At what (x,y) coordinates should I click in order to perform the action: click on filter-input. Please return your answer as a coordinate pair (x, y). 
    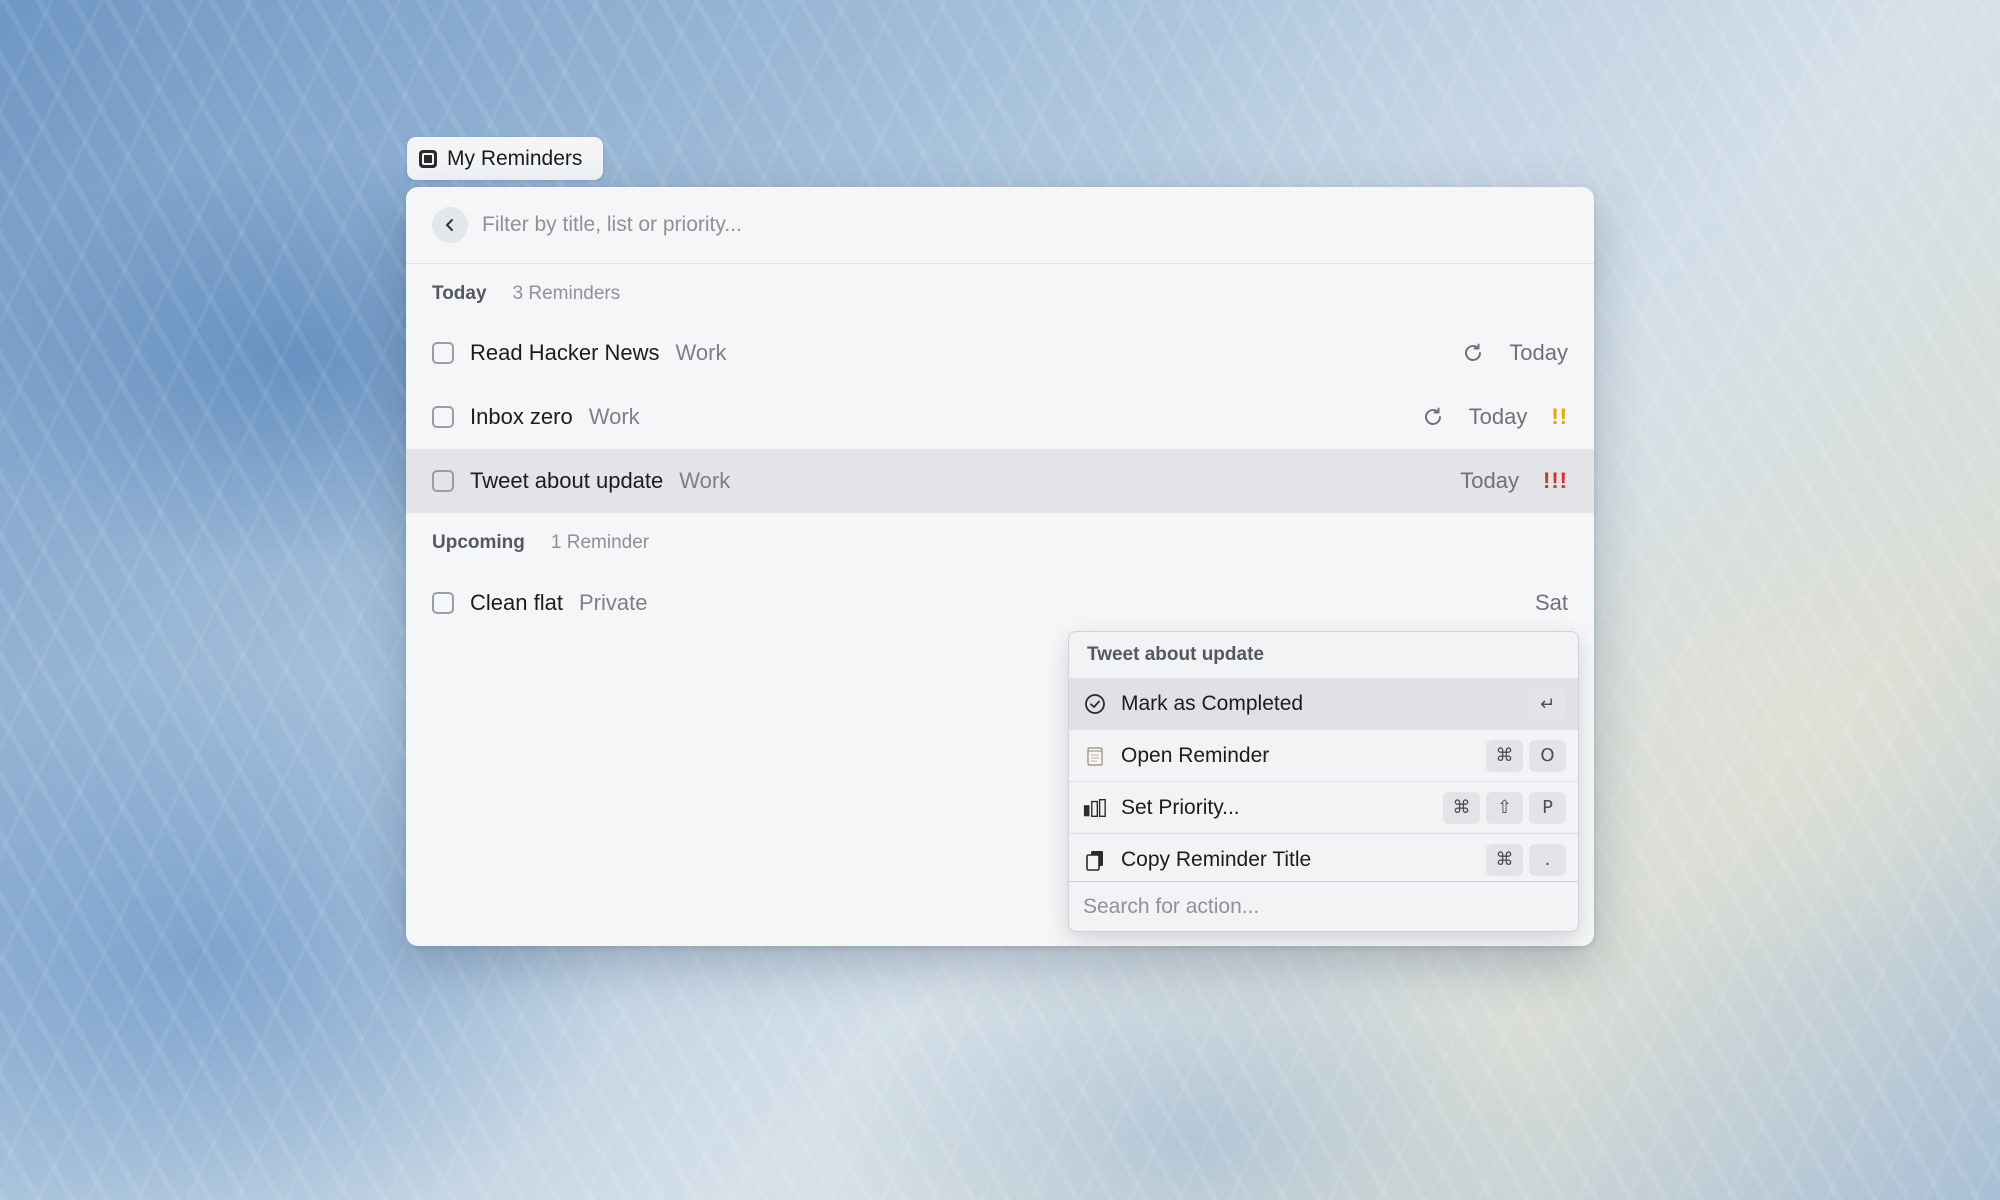
    Looking at the image, I should click on (932, 225).